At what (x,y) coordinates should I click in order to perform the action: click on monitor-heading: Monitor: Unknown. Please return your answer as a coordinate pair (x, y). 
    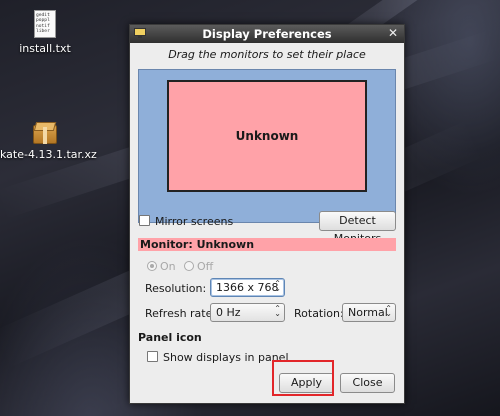
    Looking at the image, I should click on (267, 244).